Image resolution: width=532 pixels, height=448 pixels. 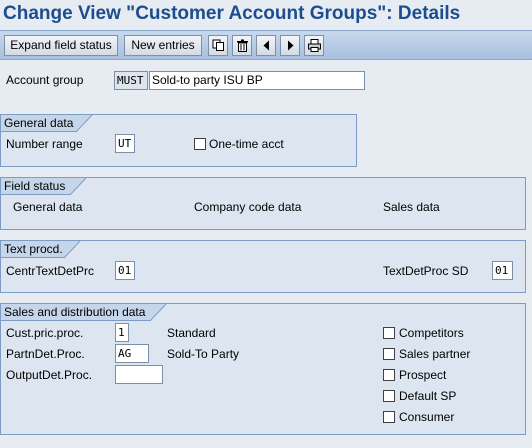 I want to click on one-time-acct-checkbox, so click(x=200, y=144).